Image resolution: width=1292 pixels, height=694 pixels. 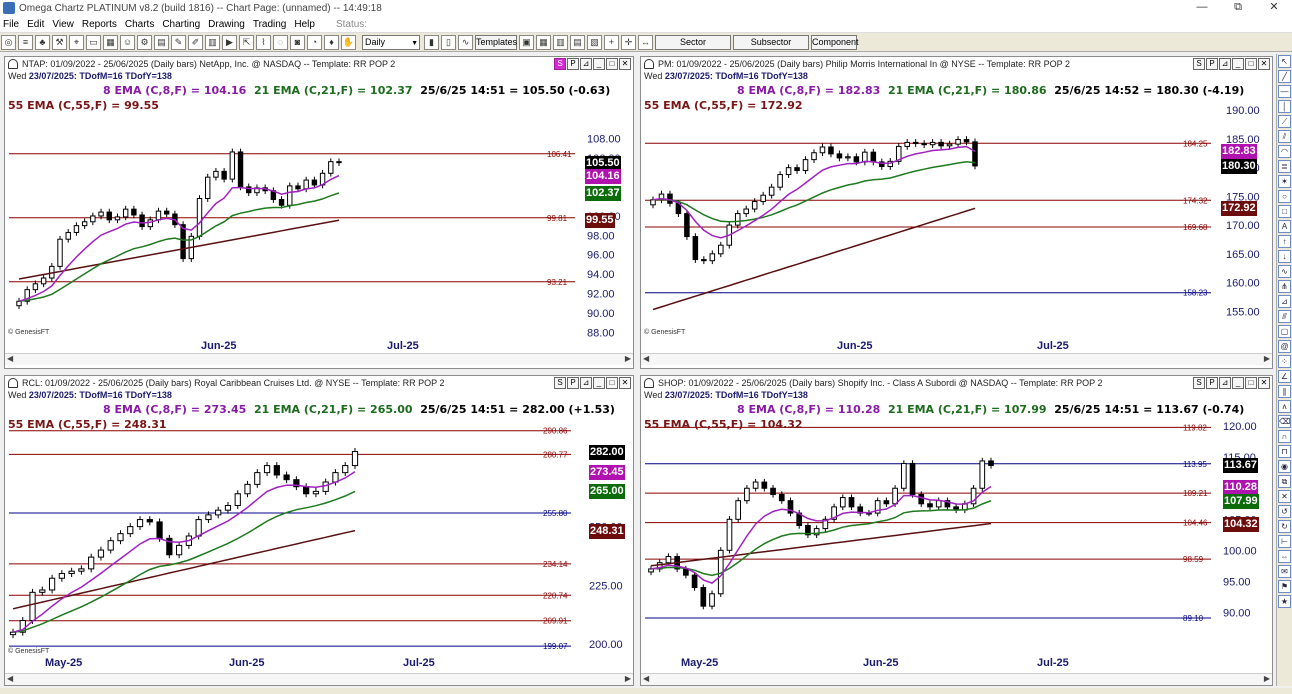 I want to click on circle-icon: ○, so click(x=1284, y=196).